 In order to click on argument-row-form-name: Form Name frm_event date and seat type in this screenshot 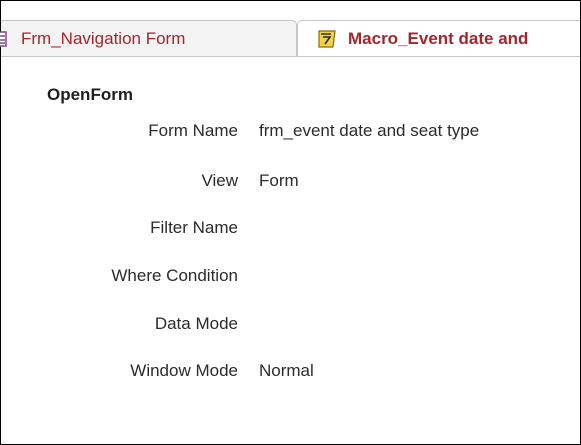, I will do `click(290, 133)`.